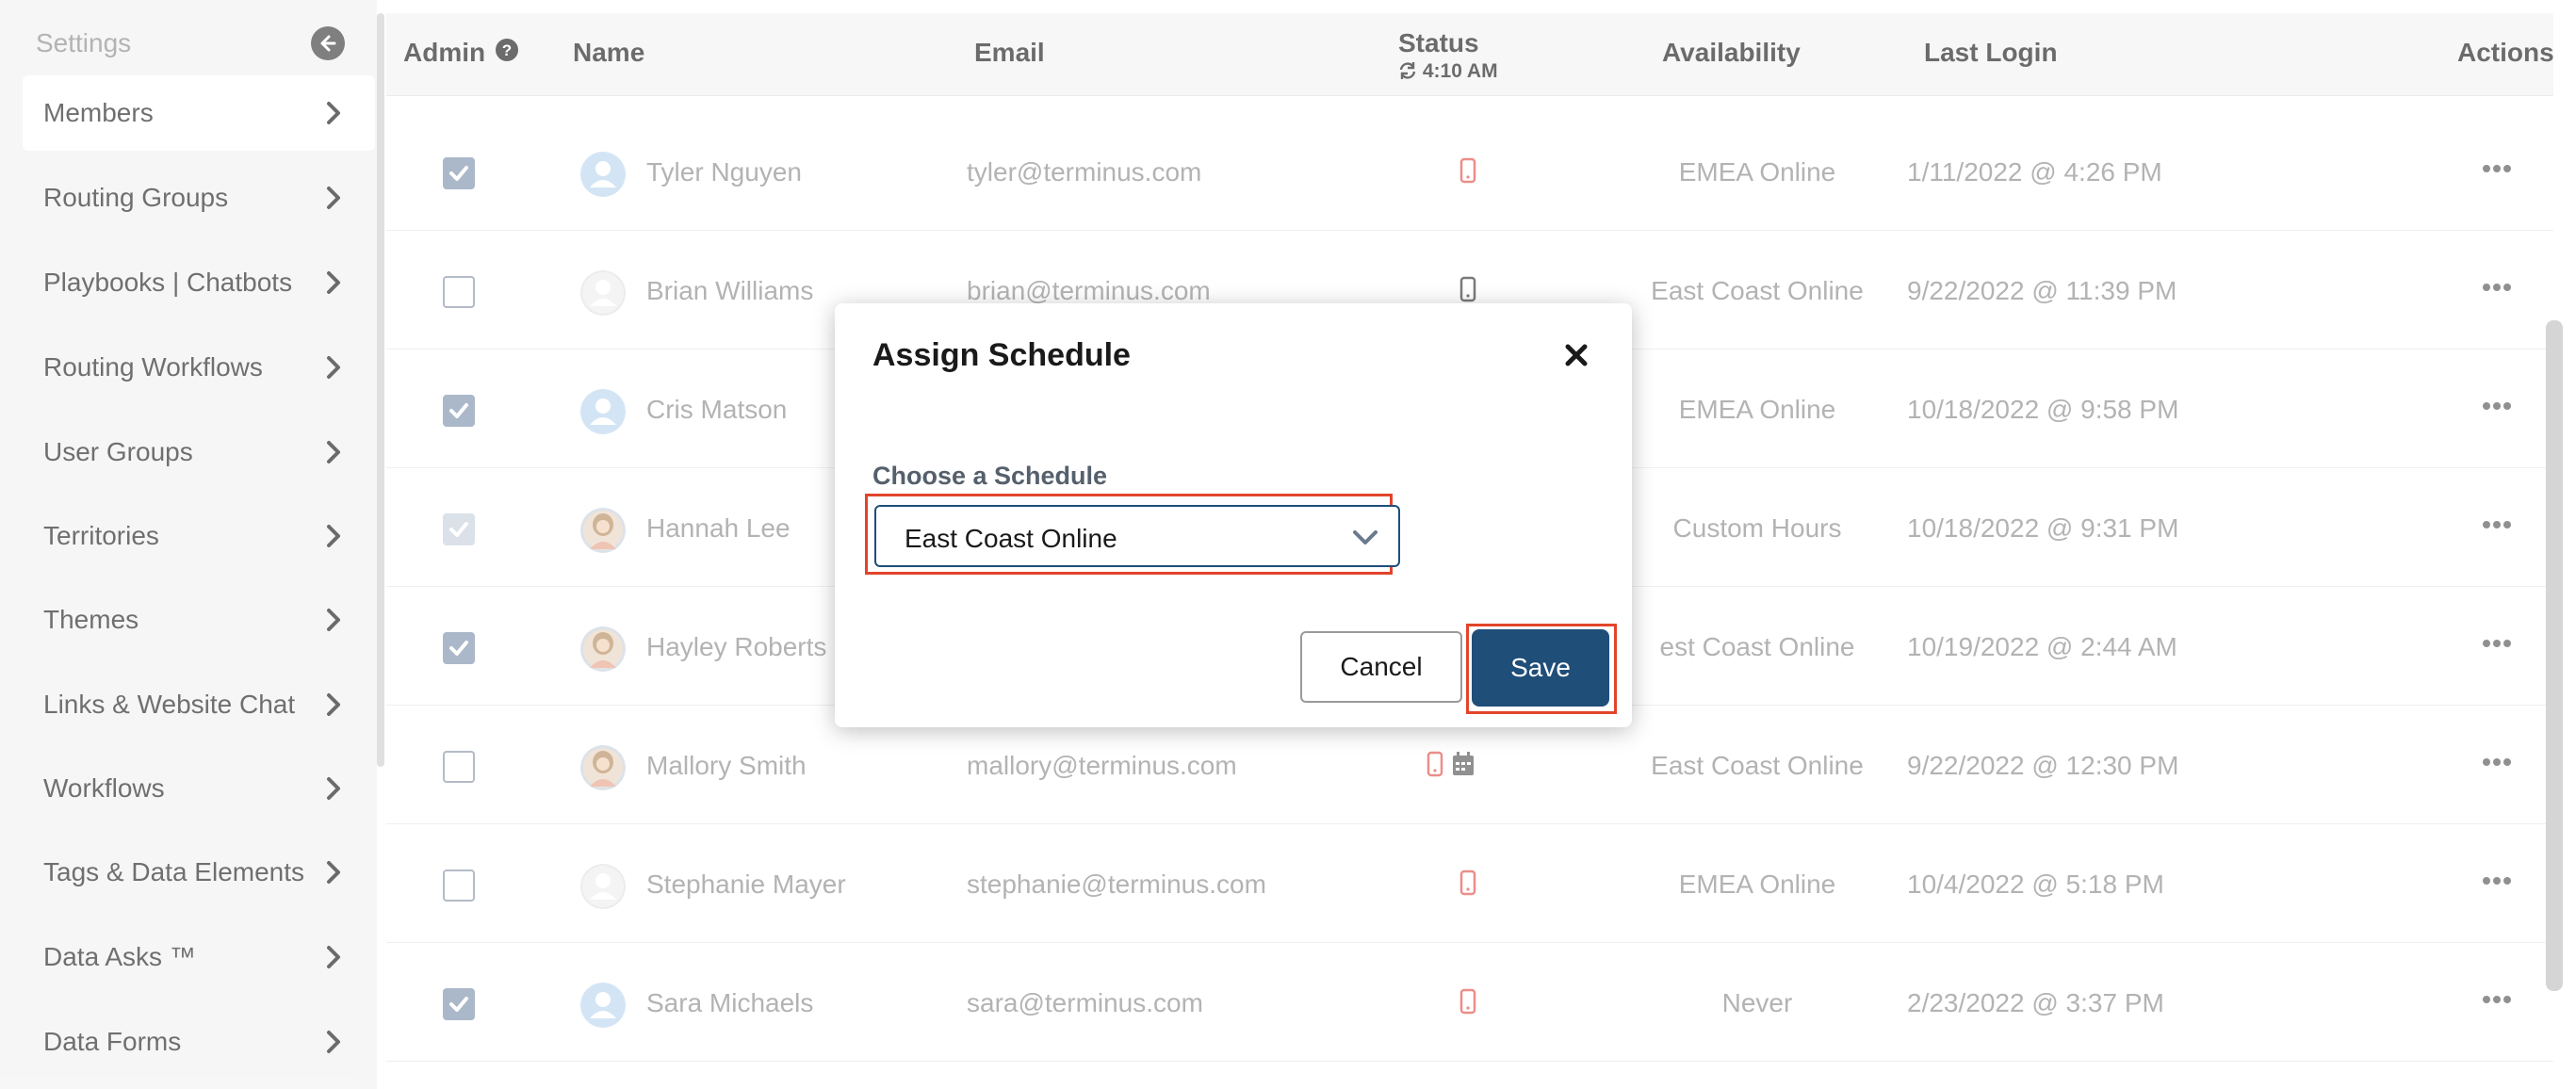 The height and width of the screenshot is (1089, 2576). What do you see at coordinates (990, 476) in the screenshot?
I see `schedule-field-label: Choose a Schedule` at bounding box center [990, 476].